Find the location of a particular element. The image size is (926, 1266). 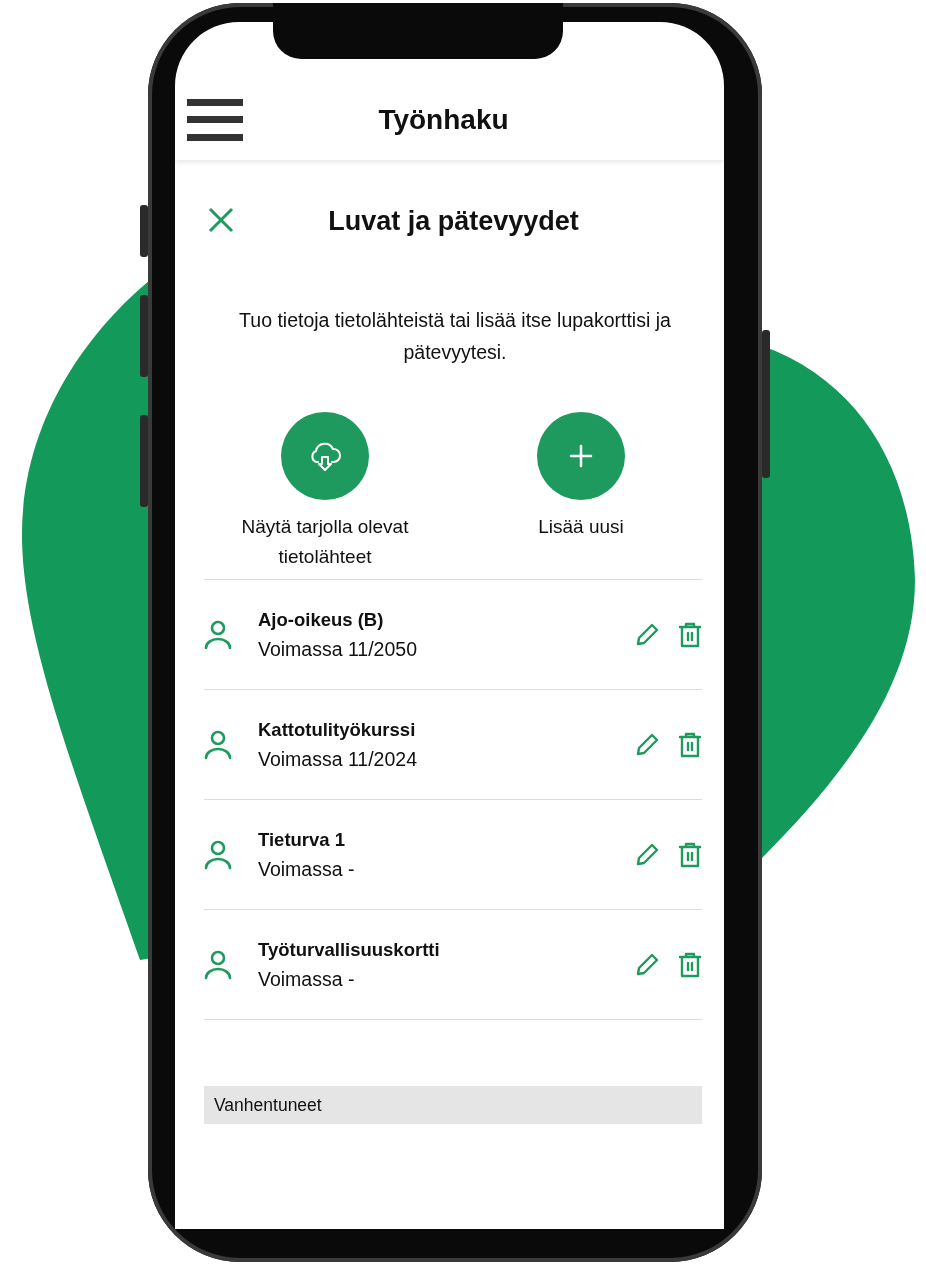

license-name: Kattotulityökurssi is located at coordinates (337, 729).